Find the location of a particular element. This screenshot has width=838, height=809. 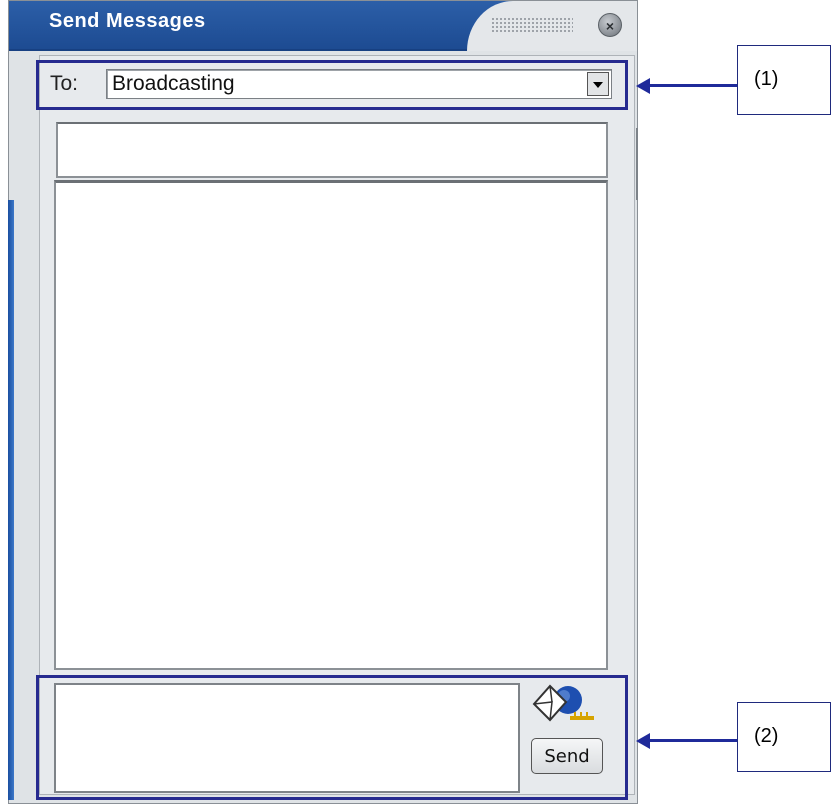

grip-dots-icon is located at coordinates (532, 25).